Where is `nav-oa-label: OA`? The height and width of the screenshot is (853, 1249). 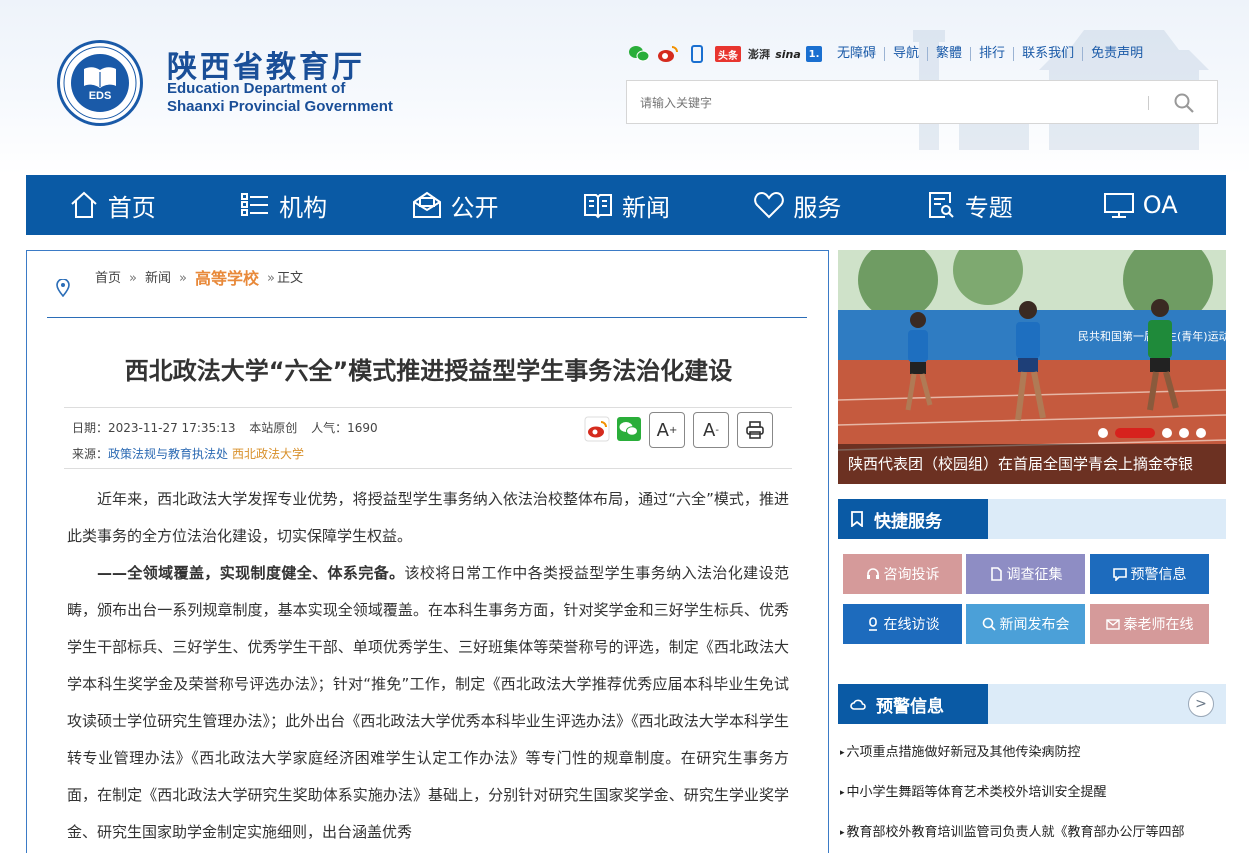 nav-oa-label: OA is located at coordinates (1160, 205).